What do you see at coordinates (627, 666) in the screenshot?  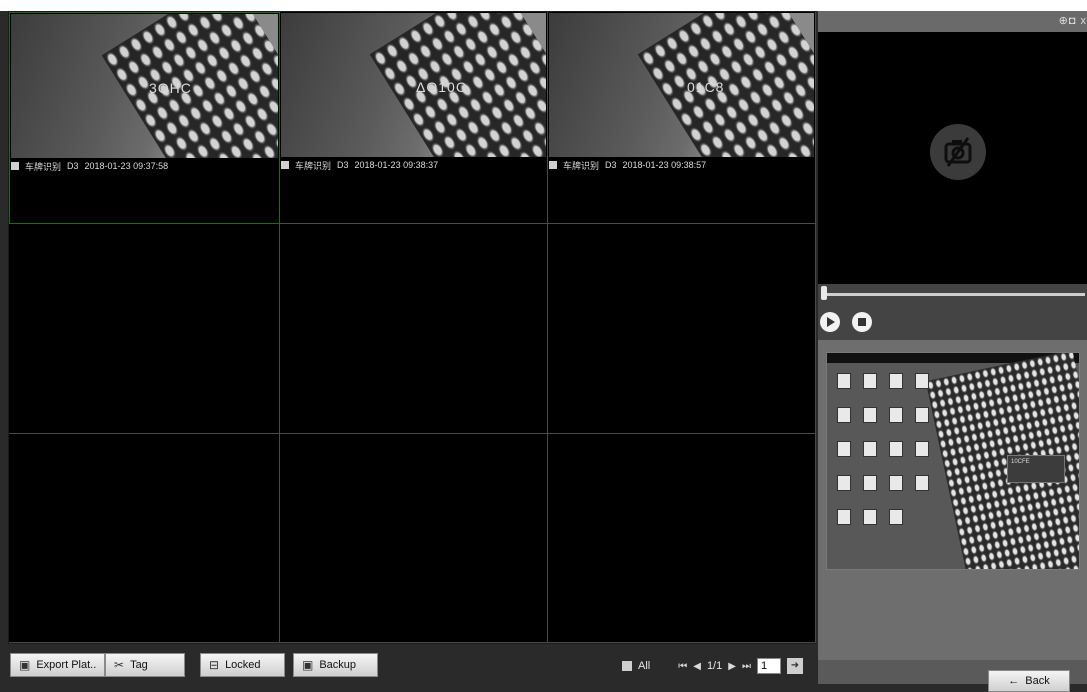 I see `select-all-checkbox` at bounding box center [627, 666].